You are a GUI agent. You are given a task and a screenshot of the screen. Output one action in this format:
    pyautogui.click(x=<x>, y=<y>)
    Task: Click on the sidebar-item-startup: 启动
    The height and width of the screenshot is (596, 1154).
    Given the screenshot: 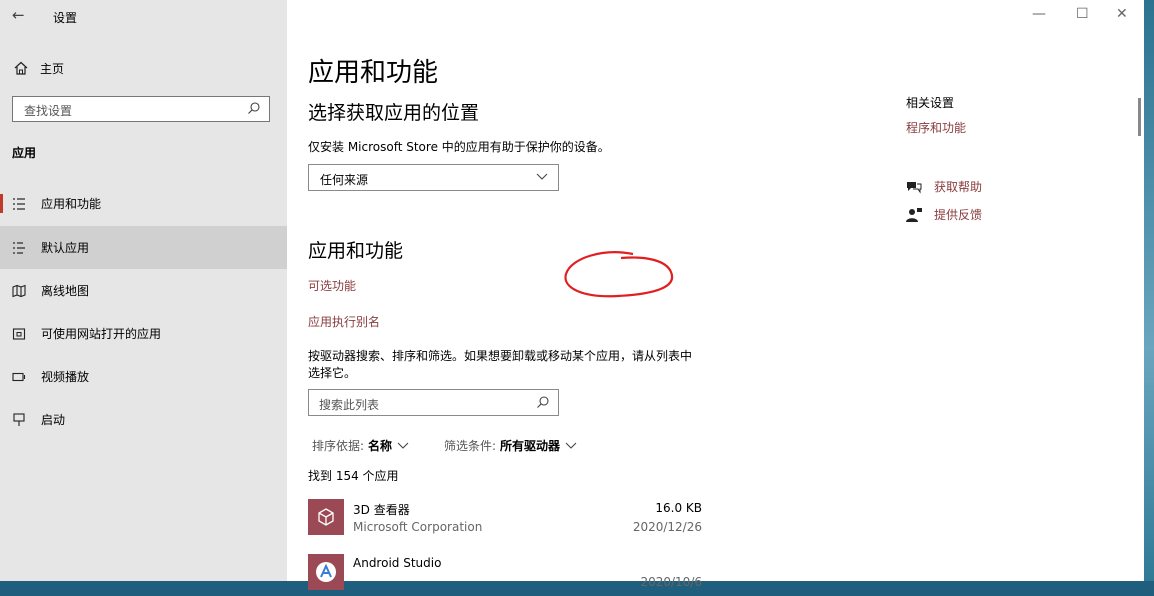 What is the action you would take?
    pyautogui.click(x=143, y=419)
    